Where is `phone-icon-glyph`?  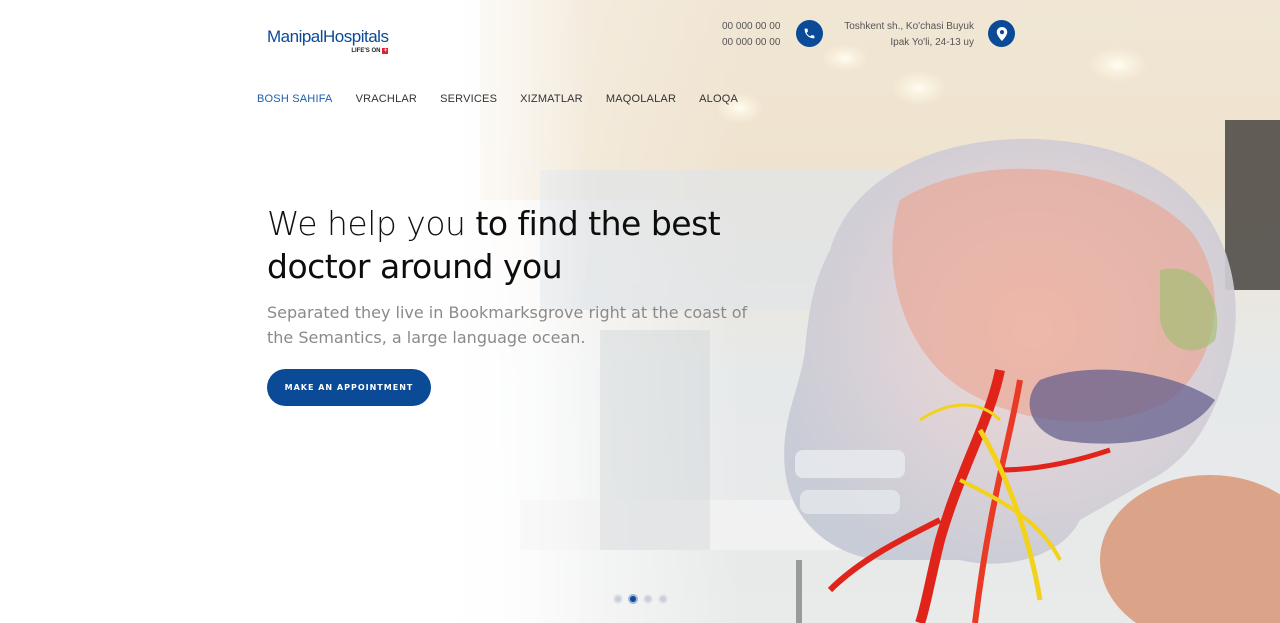 phone-icon-glyph is located at coordinates (809, 33).